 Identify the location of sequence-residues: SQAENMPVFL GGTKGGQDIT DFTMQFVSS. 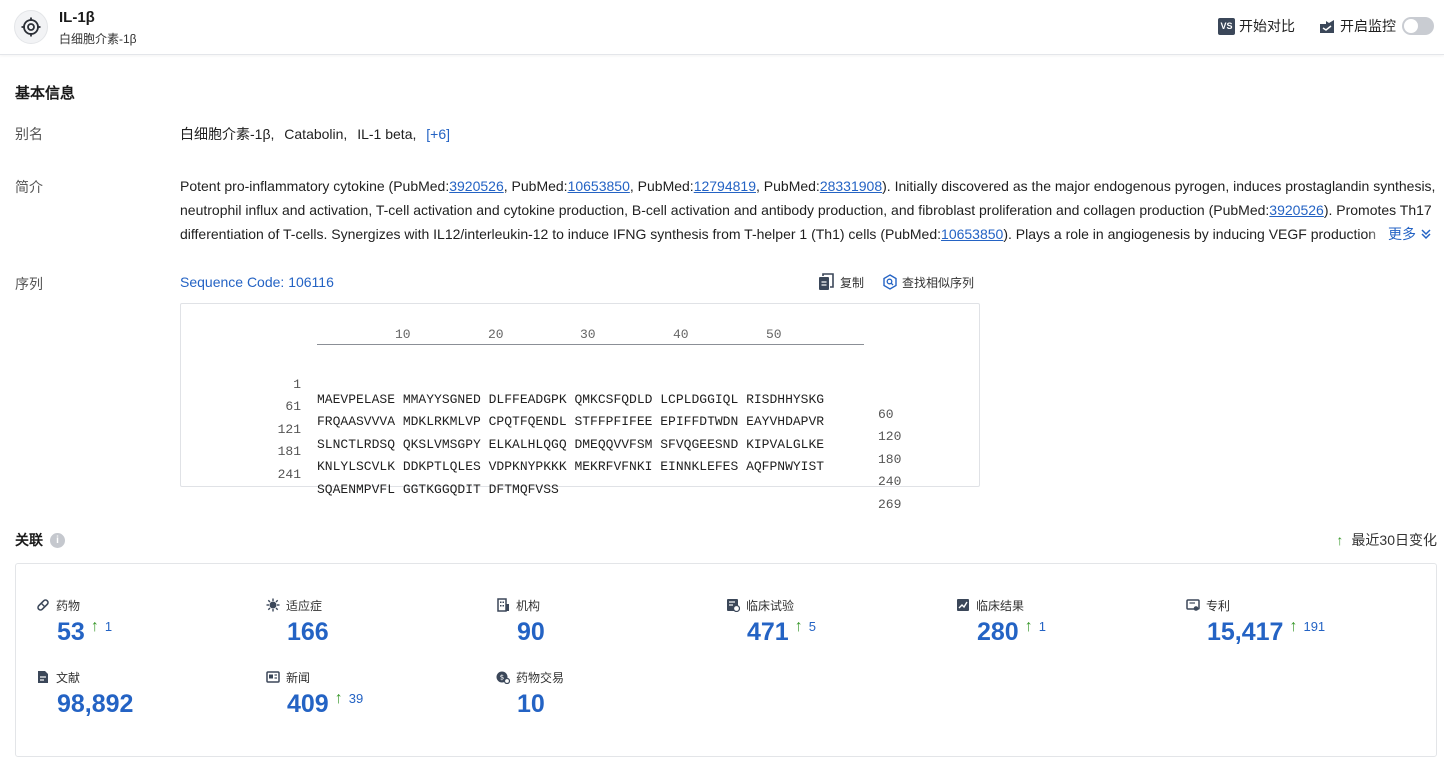
(438, 489).